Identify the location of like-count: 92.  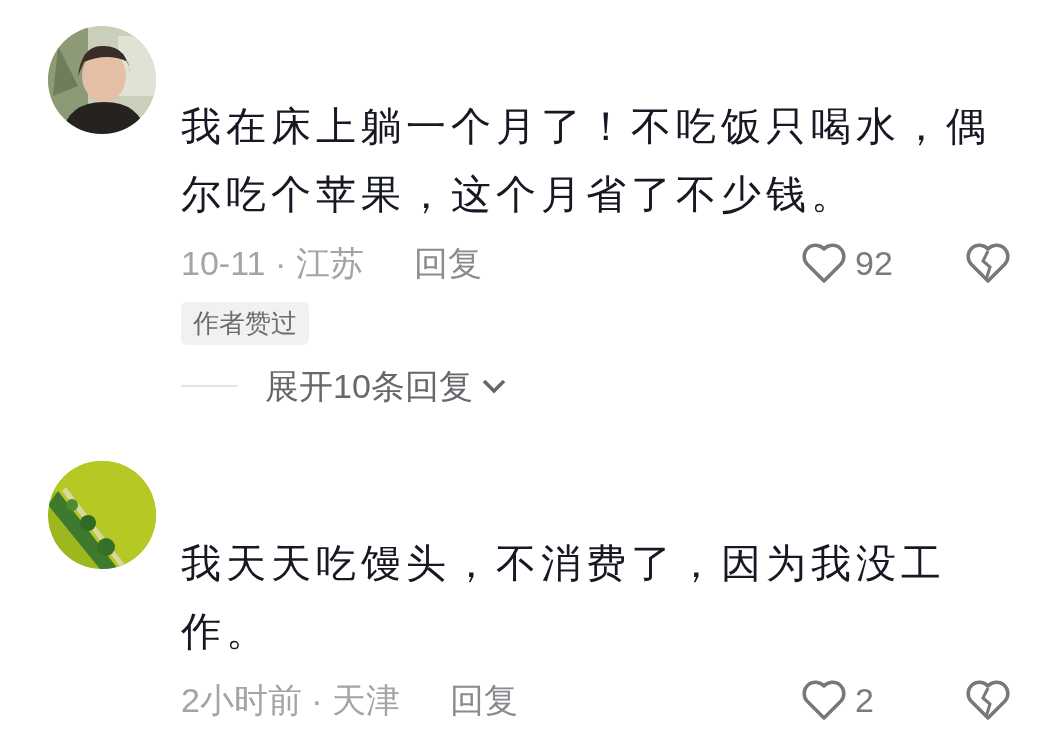
(874, 263).